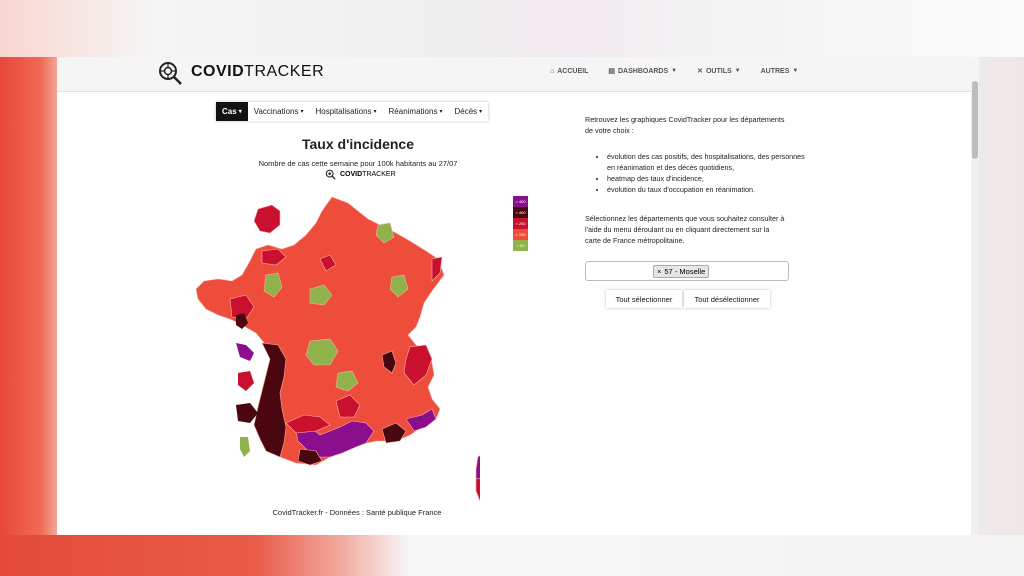 This screenshot has width=1024, height=576. Describe the element at coordinates (279, 111) in the screenshot. I see `tab-vaccinations: Vaccinations ▾` at that location.